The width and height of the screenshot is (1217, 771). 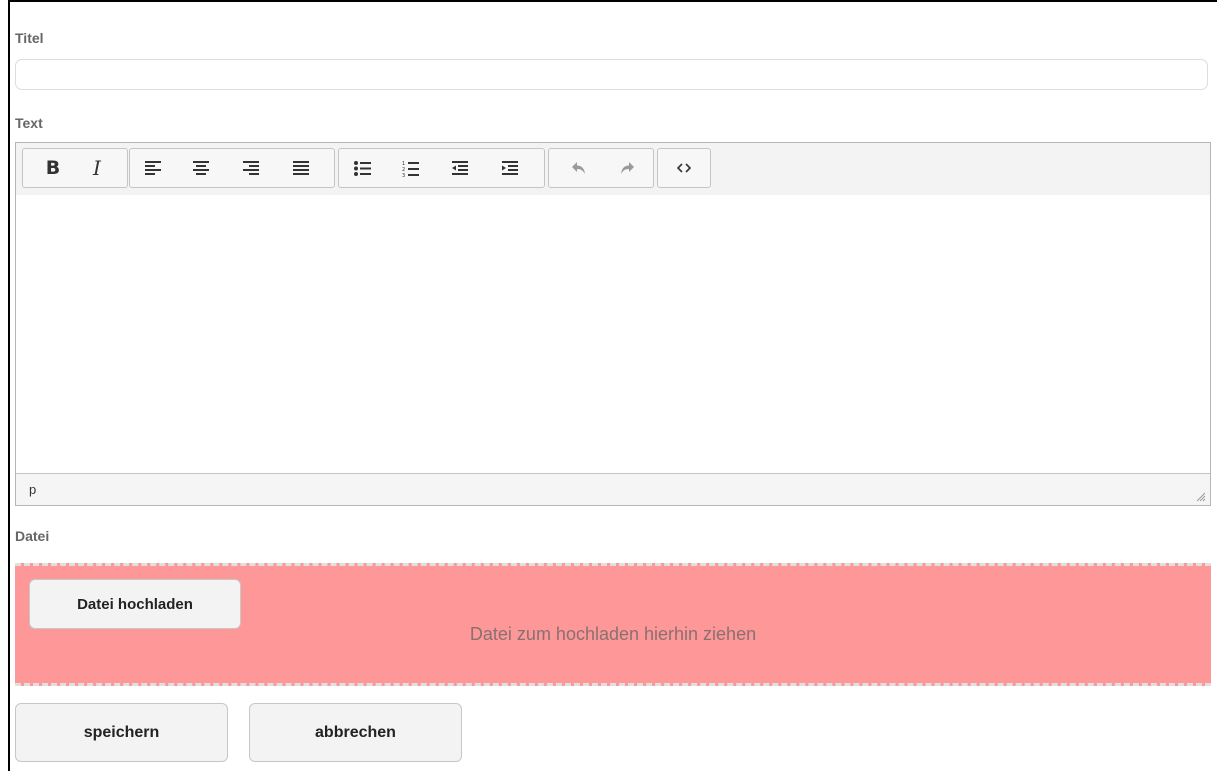 I want to click on history-button-group, so click(x=601, y=168).